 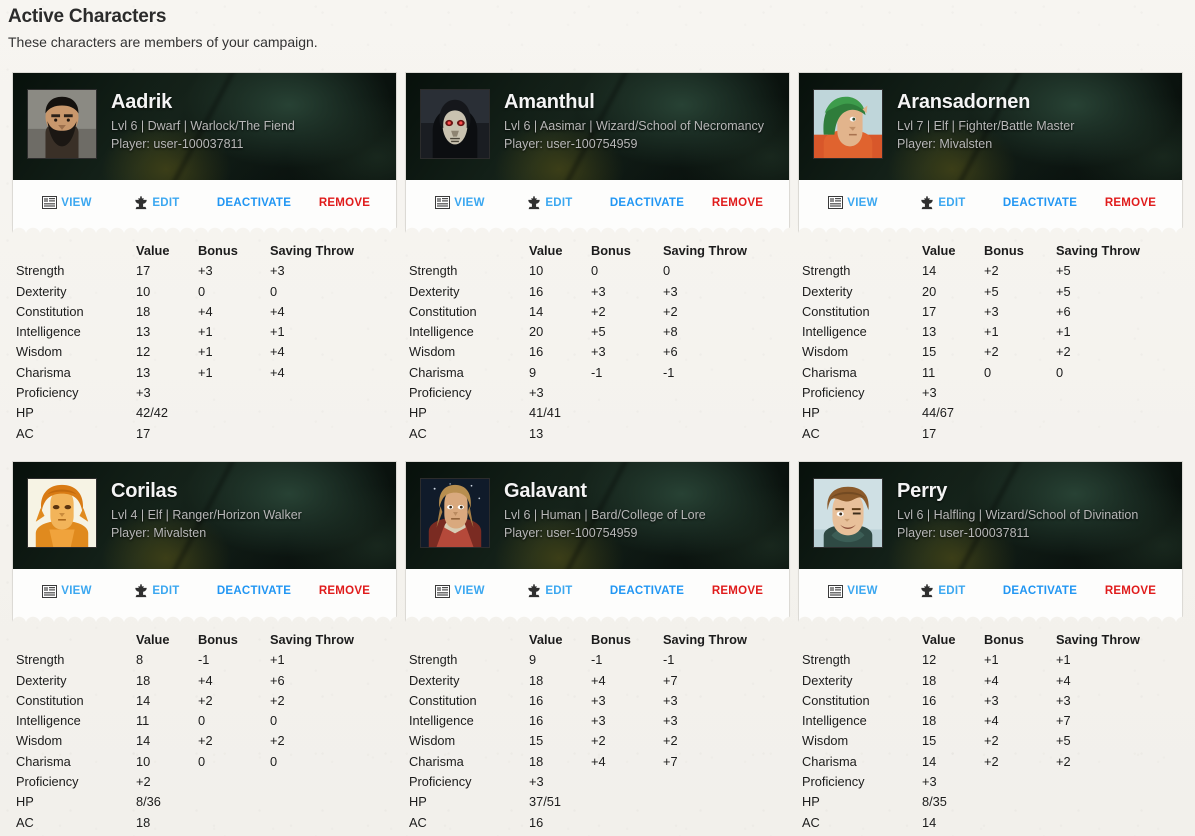 What do you see at coordinates (597, 823) in the screenshot?
I see `stats-row: AC 16` at bounding box center [597, 823].